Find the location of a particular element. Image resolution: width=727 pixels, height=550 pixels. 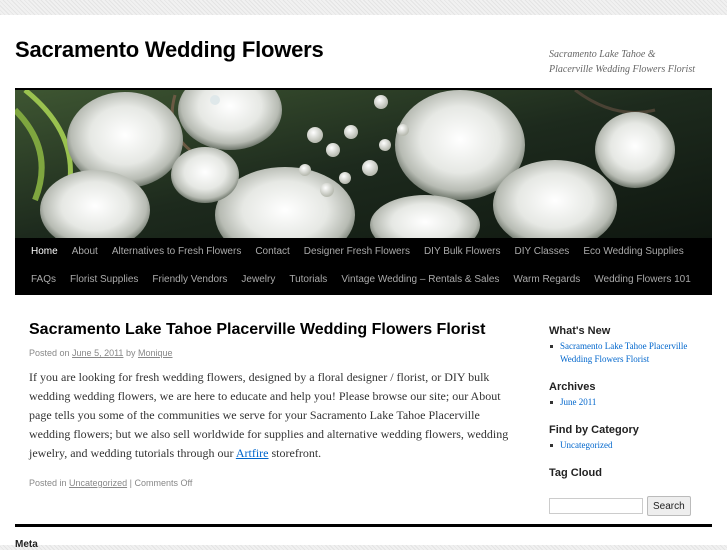

nav-item-alternatives: Alternatives to Fresh Flowers is located at coordinates (177, 252).